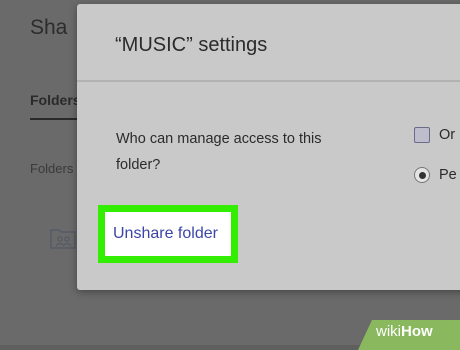  I want to click on access-option-checkbox, so click(422, 135).